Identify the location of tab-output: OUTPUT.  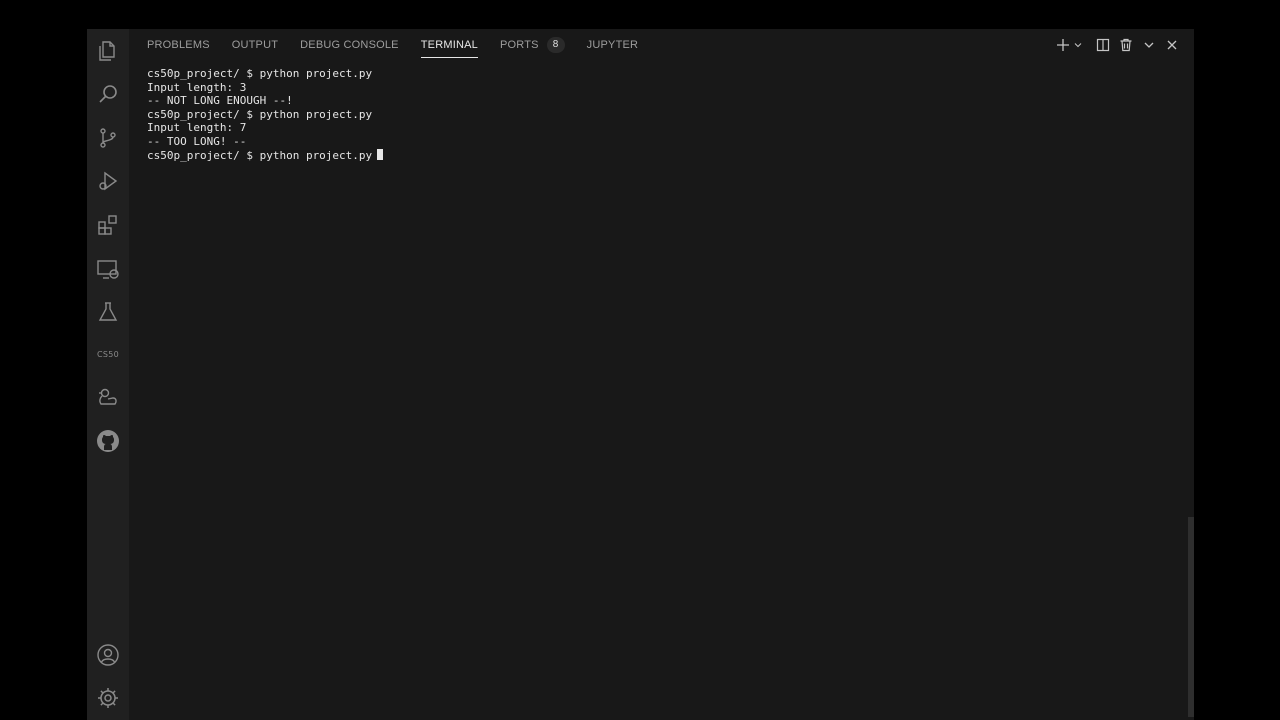
(255, 45).